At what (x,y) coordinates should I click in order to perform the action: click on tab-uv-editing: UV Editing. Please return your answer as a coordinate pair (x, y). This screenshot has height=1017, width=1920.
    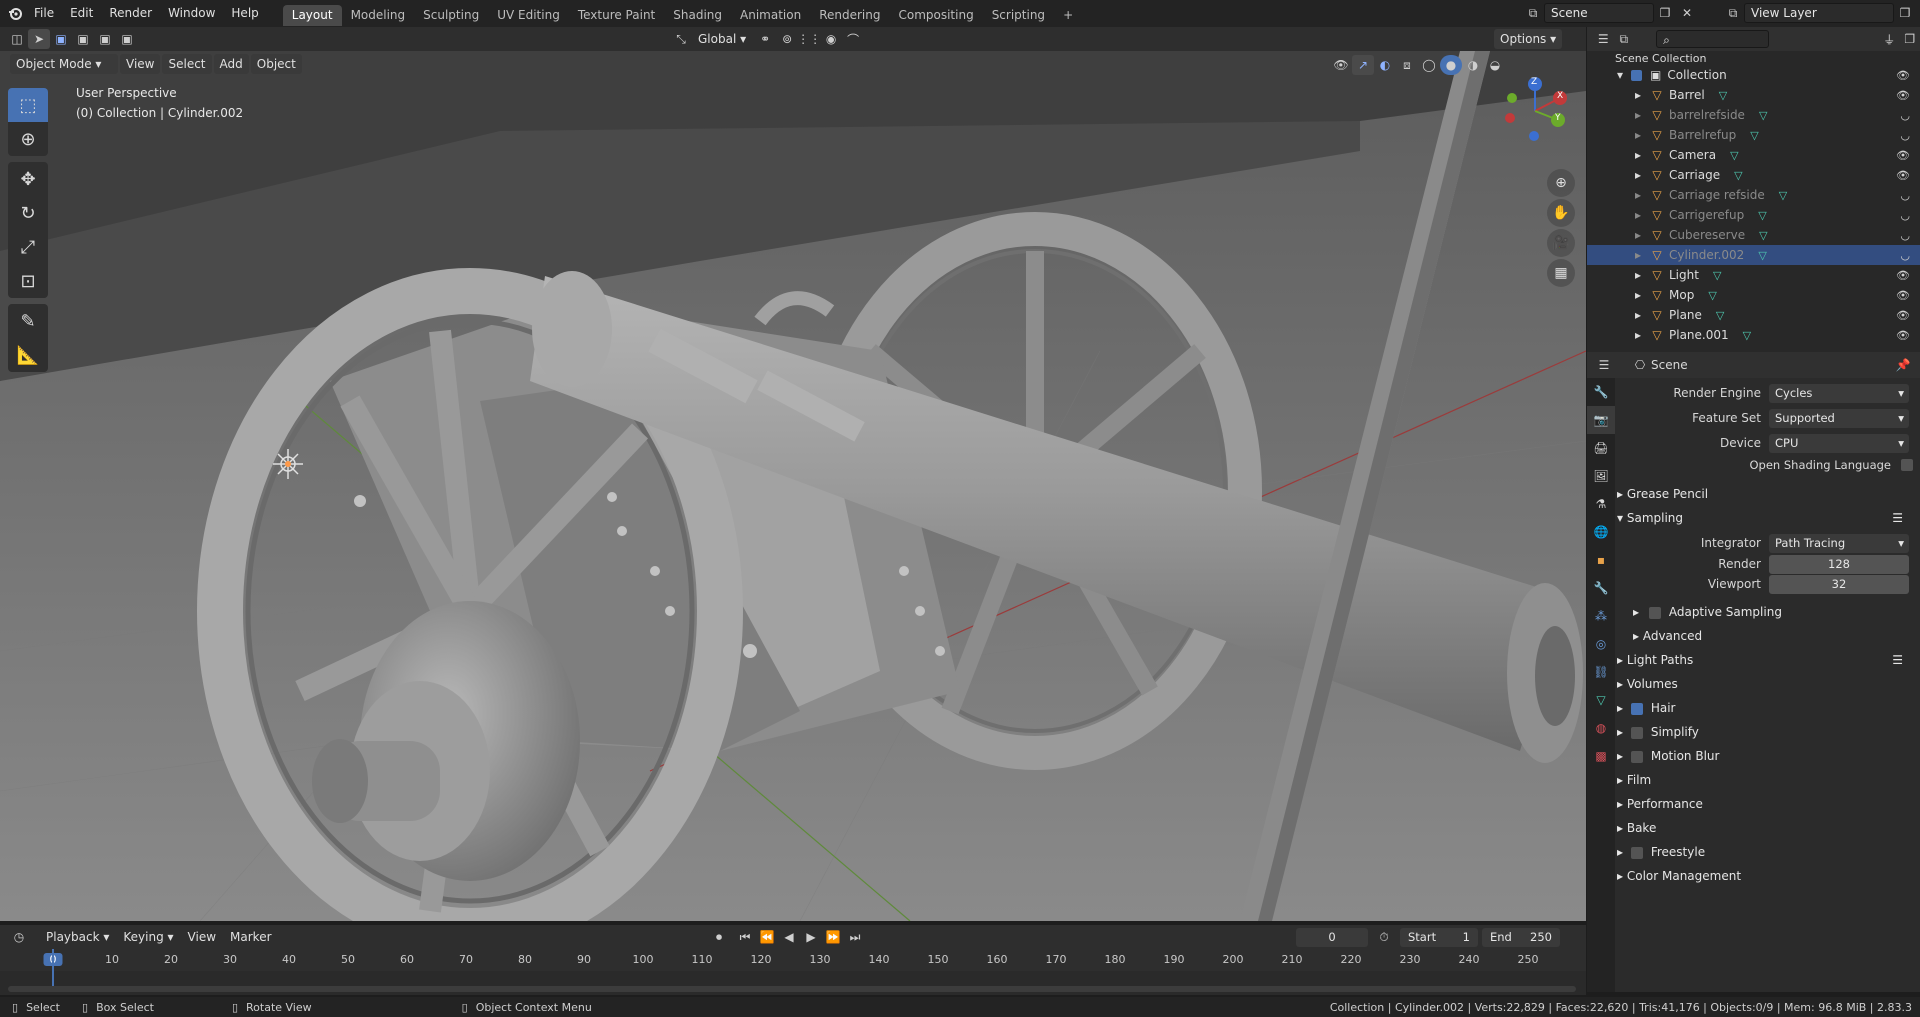
    Looking at the image, I should click on (528, 15).